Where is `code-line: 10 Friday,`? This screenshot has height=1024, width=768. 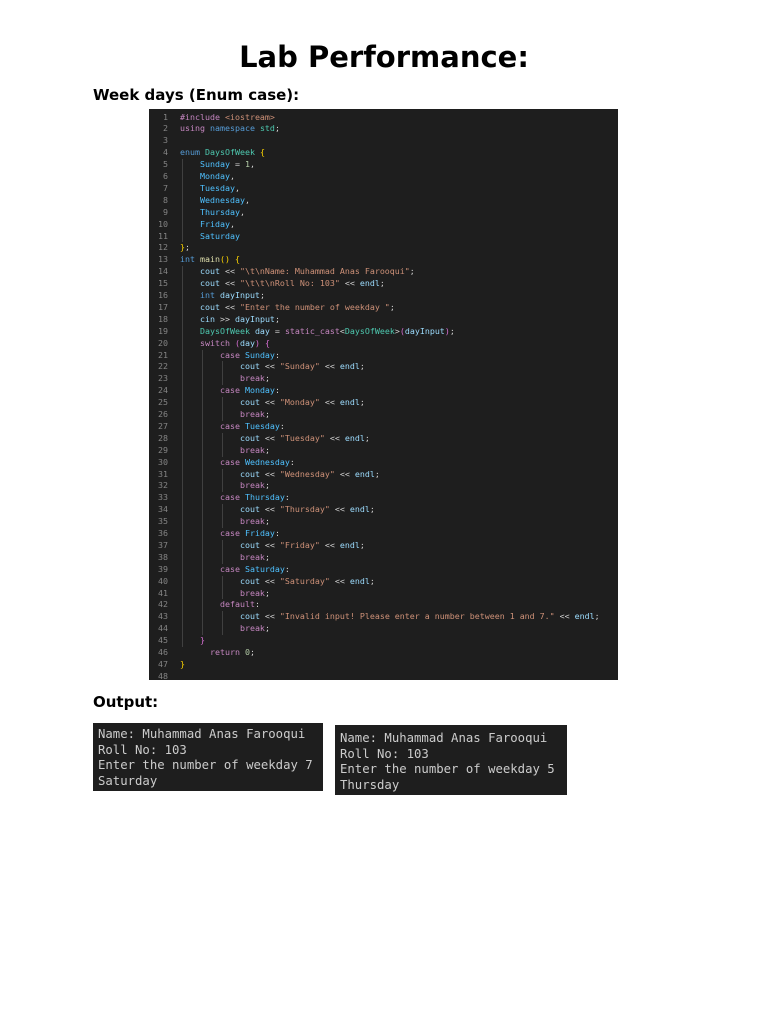 code-line: 10 Friday, is located at coordinates (383, 225).